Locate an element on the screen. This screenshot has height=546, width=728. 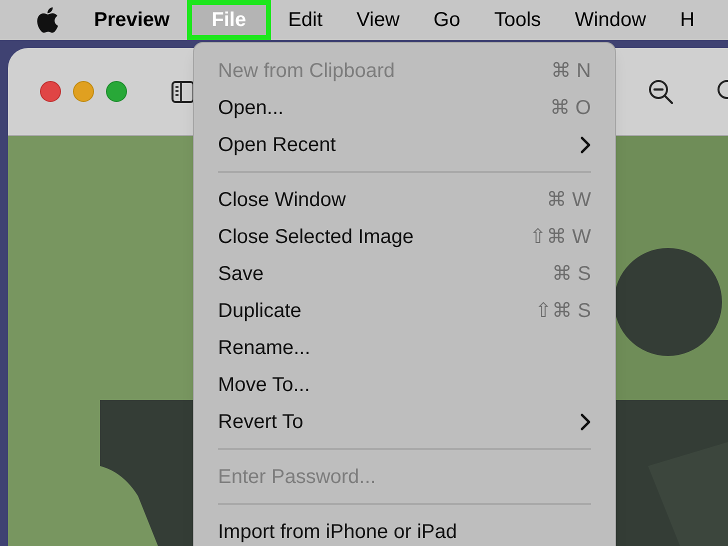
apple-logo-icon is located at coordinates (47, 20).